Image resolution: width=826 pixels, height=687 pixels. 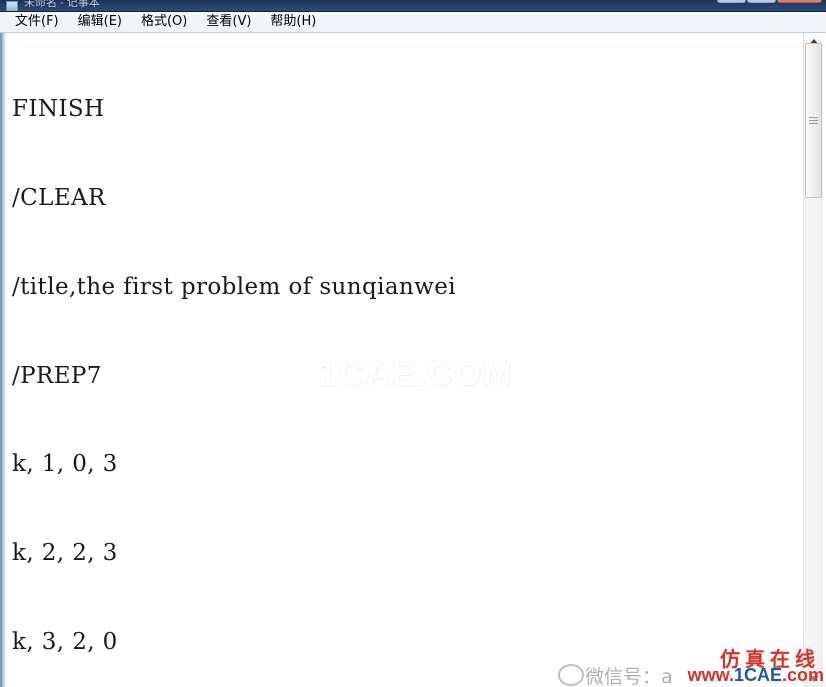 I want to click on code-line: k, 3, 2, 0, so click(x=65, y=641).